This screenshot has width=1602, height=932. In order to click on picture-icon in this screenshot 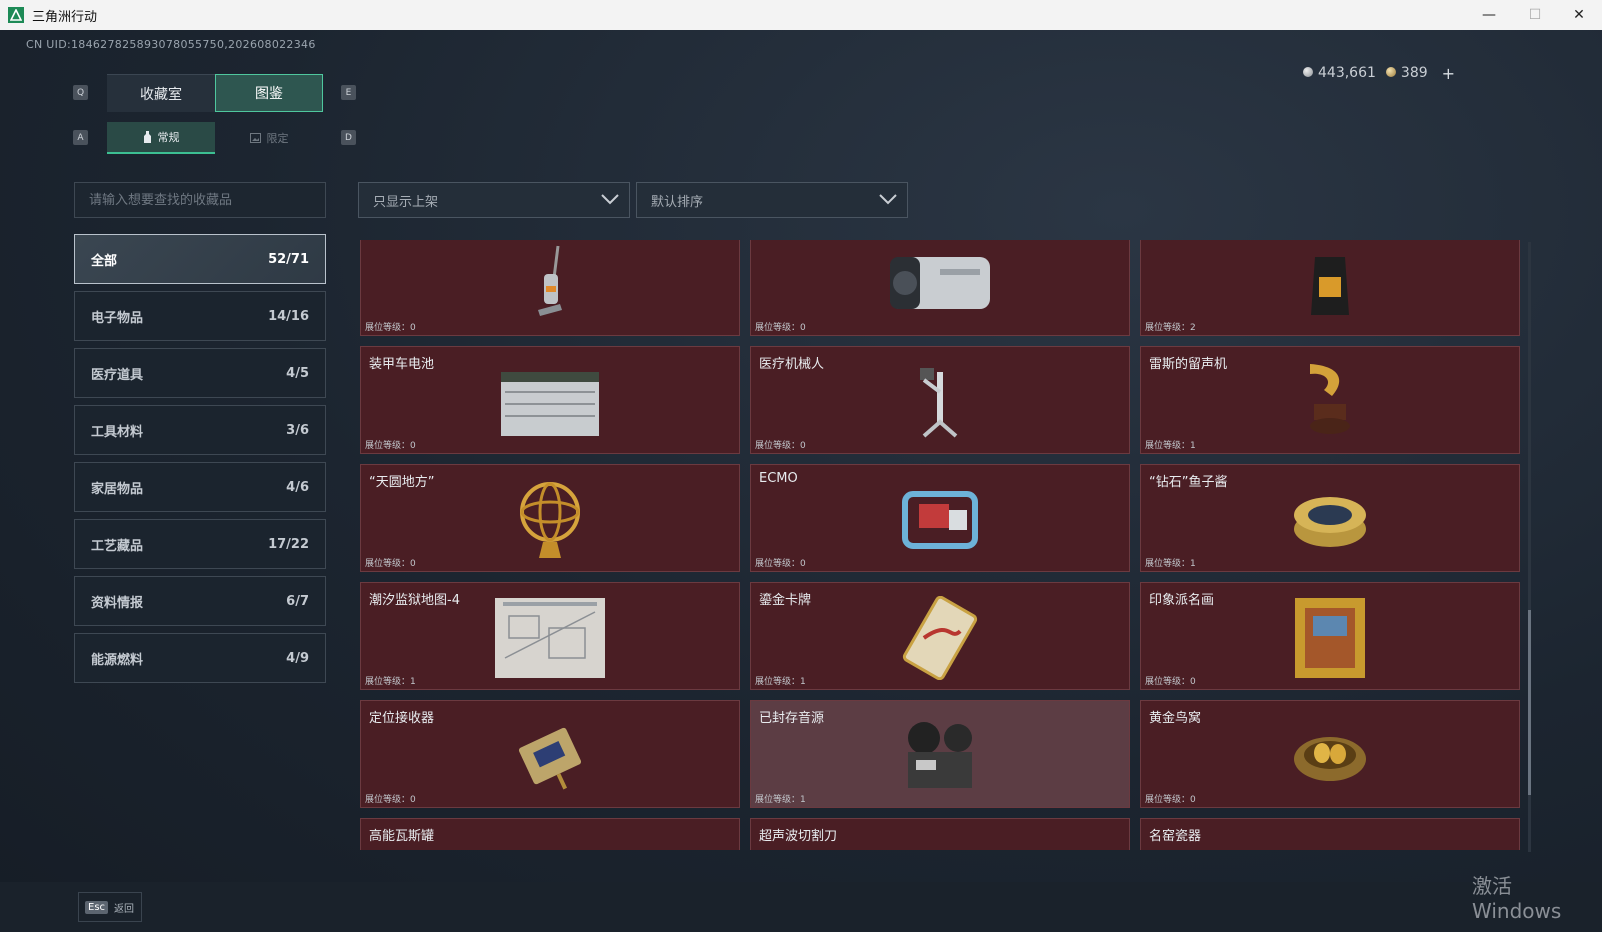, I will do `click(255, 138)`.